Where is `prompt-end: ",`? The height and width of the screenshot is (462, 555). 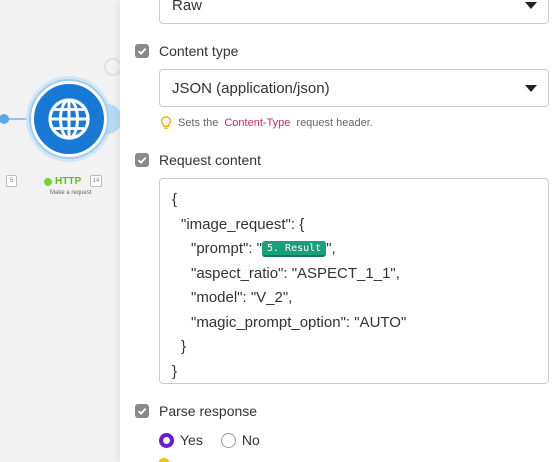 prompt-end: ", is located at coordinates (331, 248).